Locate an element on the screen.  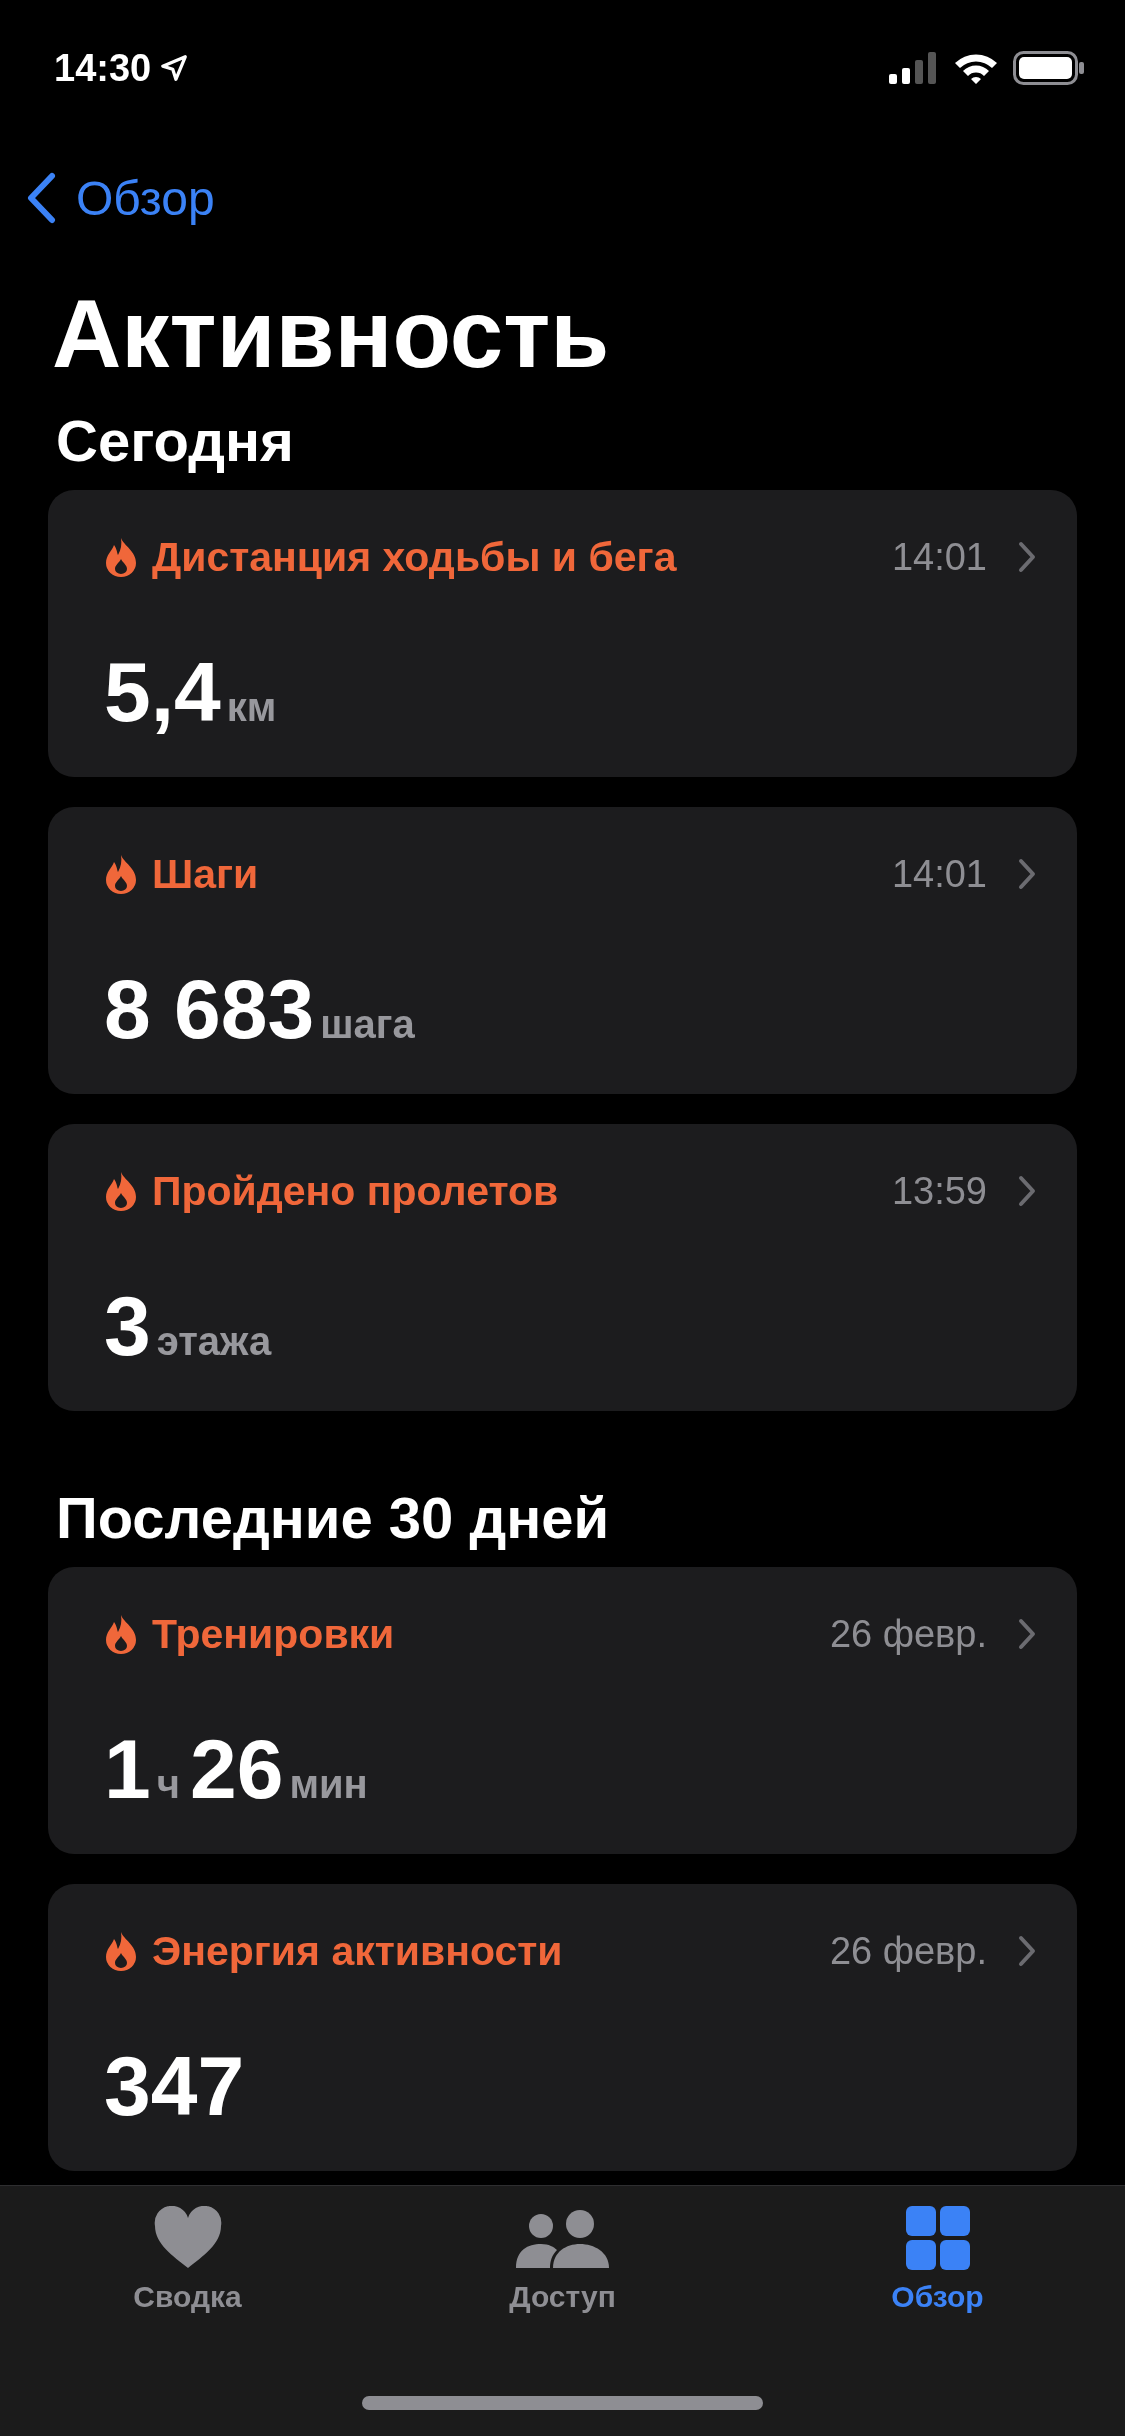
wifi-icon is located at coordinates (976, 68).